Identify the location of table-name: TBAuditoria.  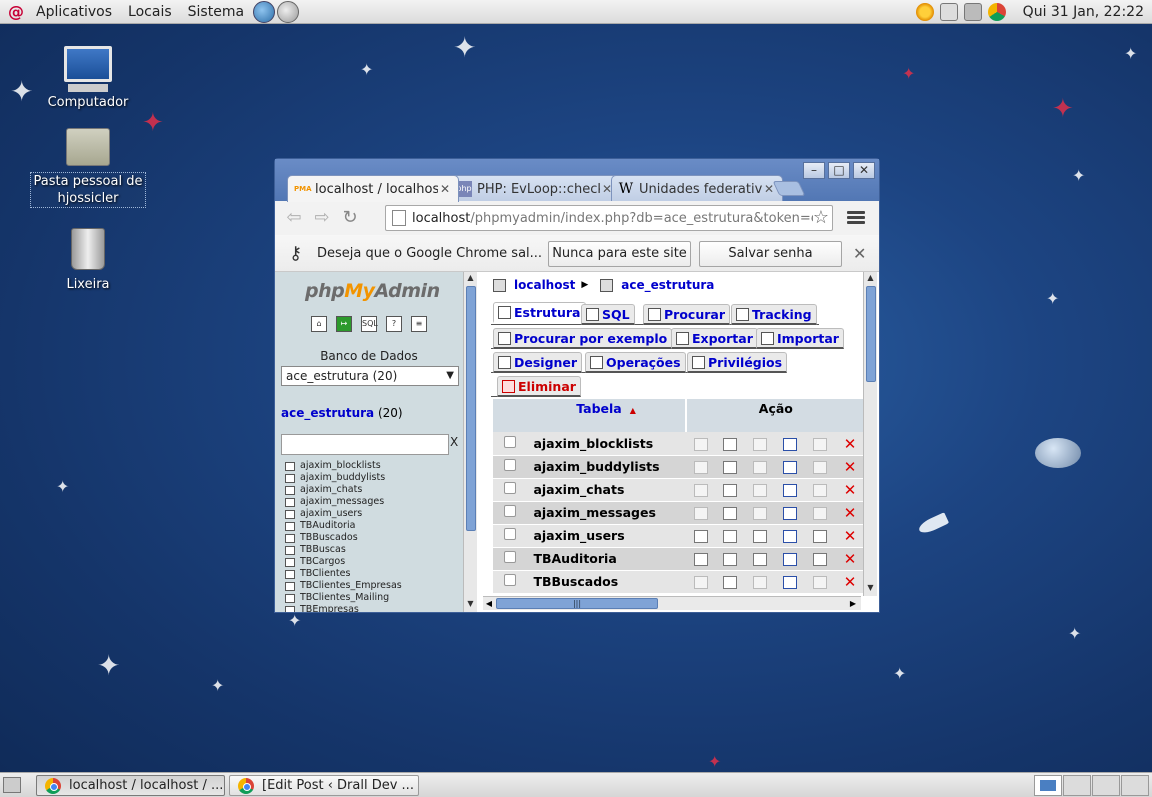
(606, 559).